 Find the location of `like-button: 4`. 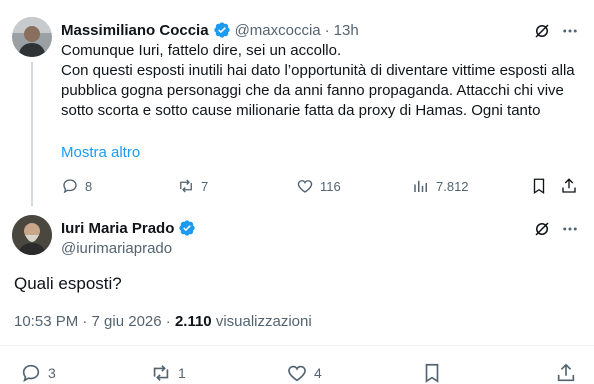

like-button: 4 is located at coordinates (304, 373).